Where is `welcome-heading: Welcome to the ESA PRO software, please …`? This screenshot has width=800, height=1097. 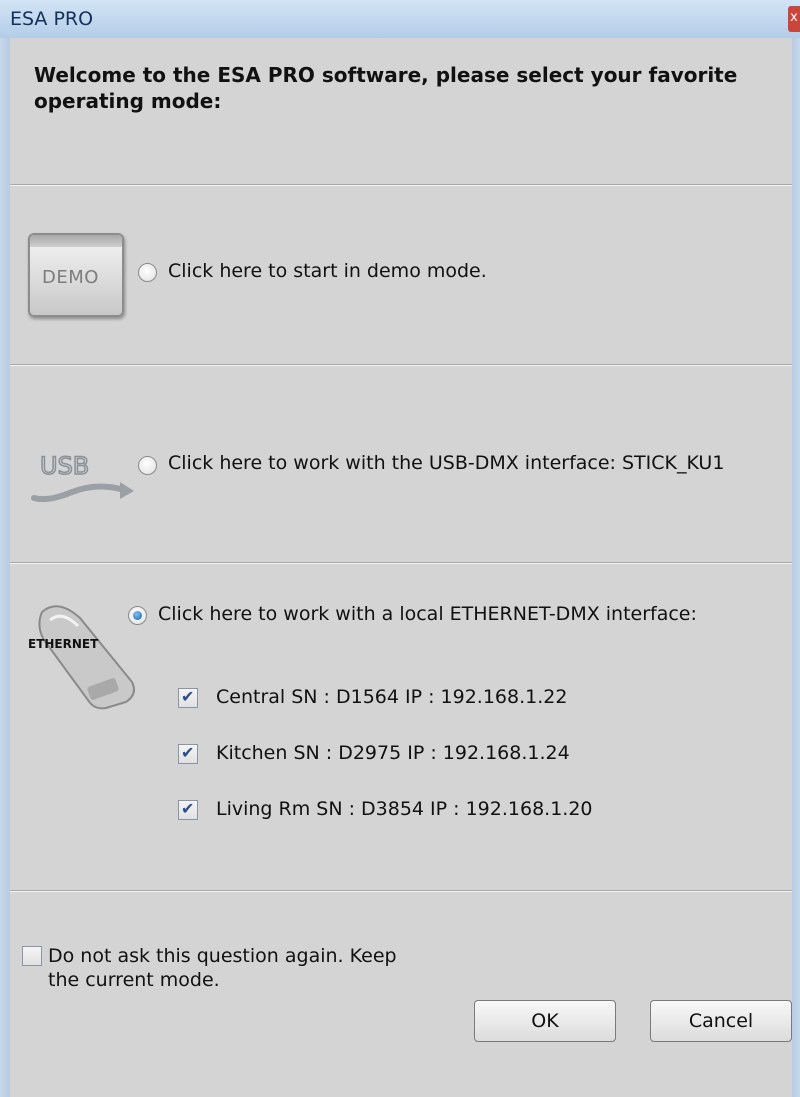
welcome-heading: Welcome to the ESA PRO software, please … is located at coordinates (386, 88).